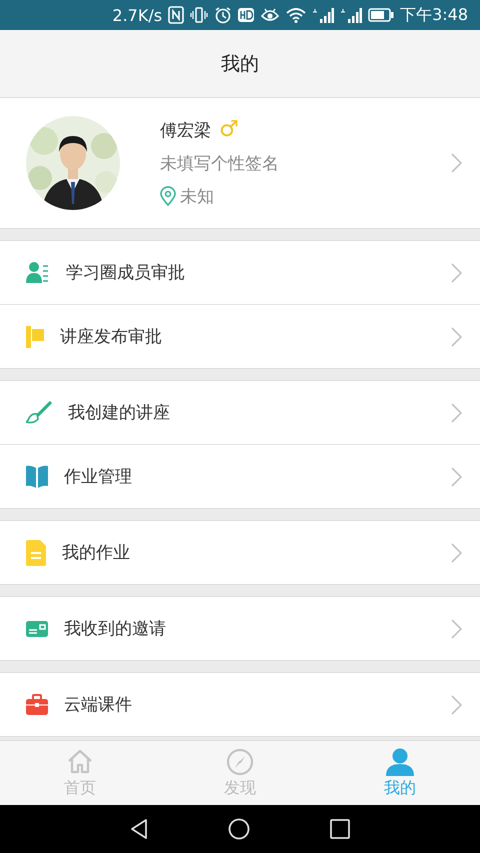 The width and height of the screenshot is (480, 853). What do you see at coordinates (199, 15) in the screenshot?
I see `vibrate-icon` at bounding box center [199, 15].